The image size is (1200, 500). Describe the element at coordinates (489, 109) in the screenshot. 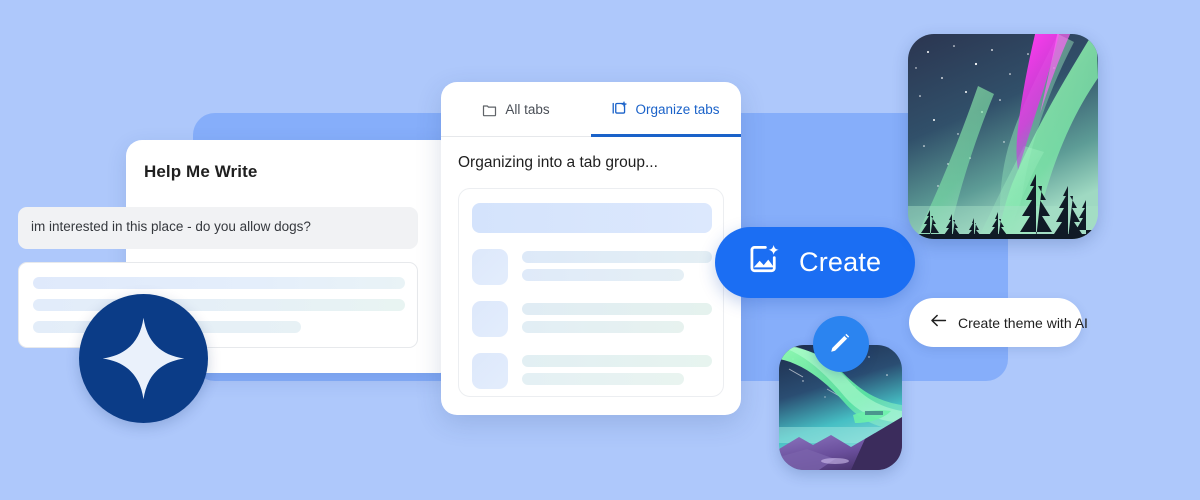

I see `tab-group-icon` at that location.